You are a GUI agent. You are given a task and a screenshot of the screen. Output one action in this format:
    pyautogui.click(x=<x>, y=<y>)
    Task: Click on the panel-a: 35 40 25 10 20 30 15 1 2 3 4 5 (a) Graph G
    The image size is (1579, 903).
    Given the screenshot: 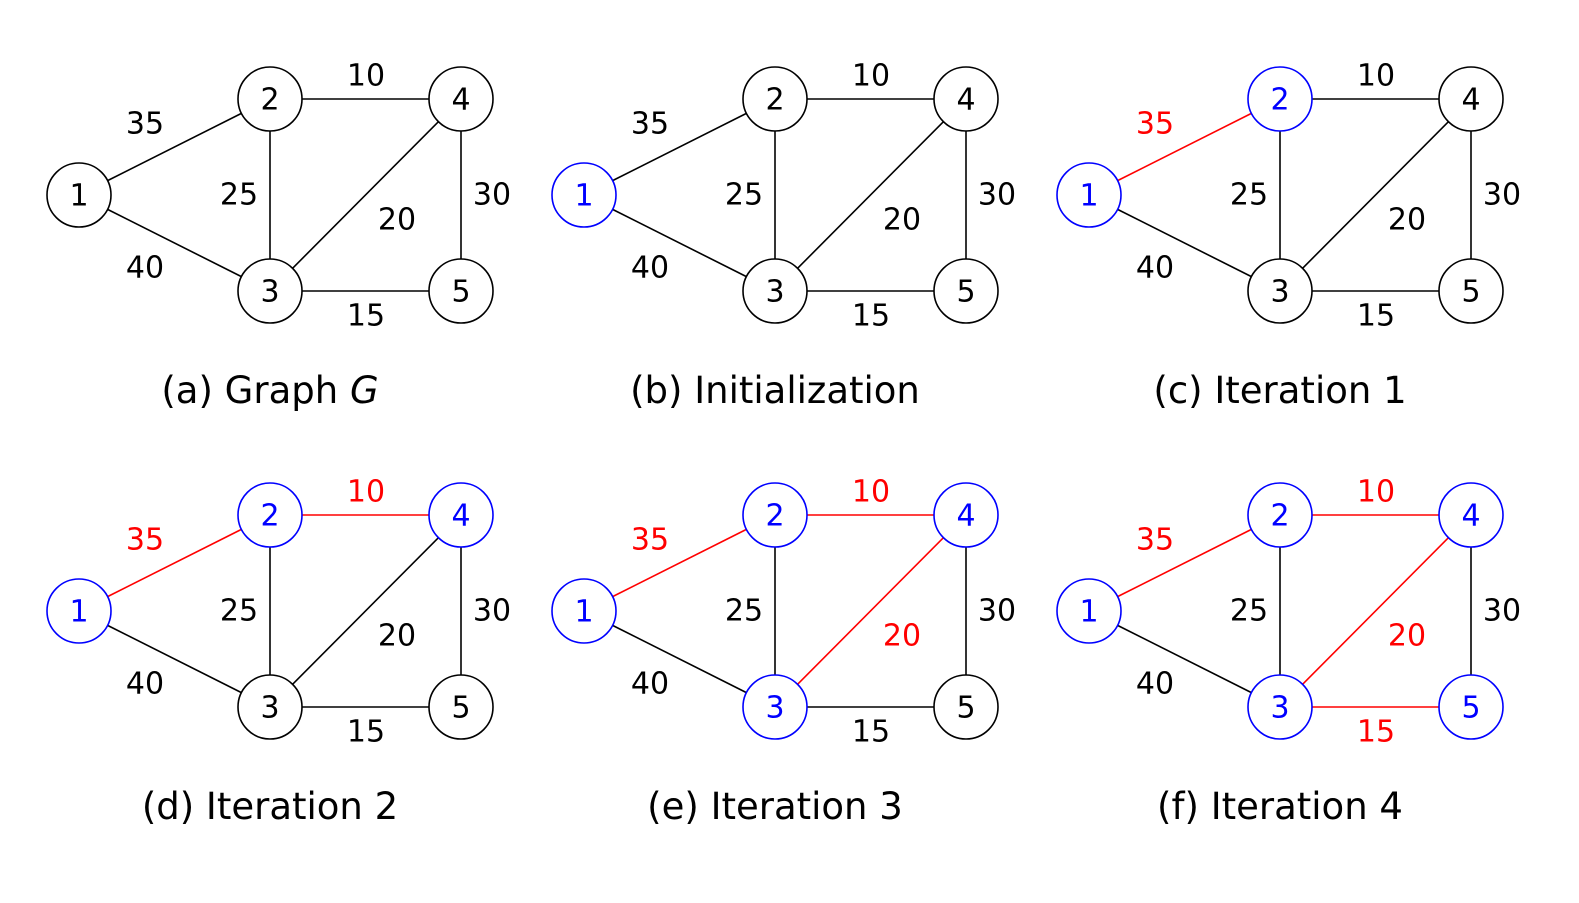 What is the action you would take?
    pyautogui.click(x=278, y=235)
    